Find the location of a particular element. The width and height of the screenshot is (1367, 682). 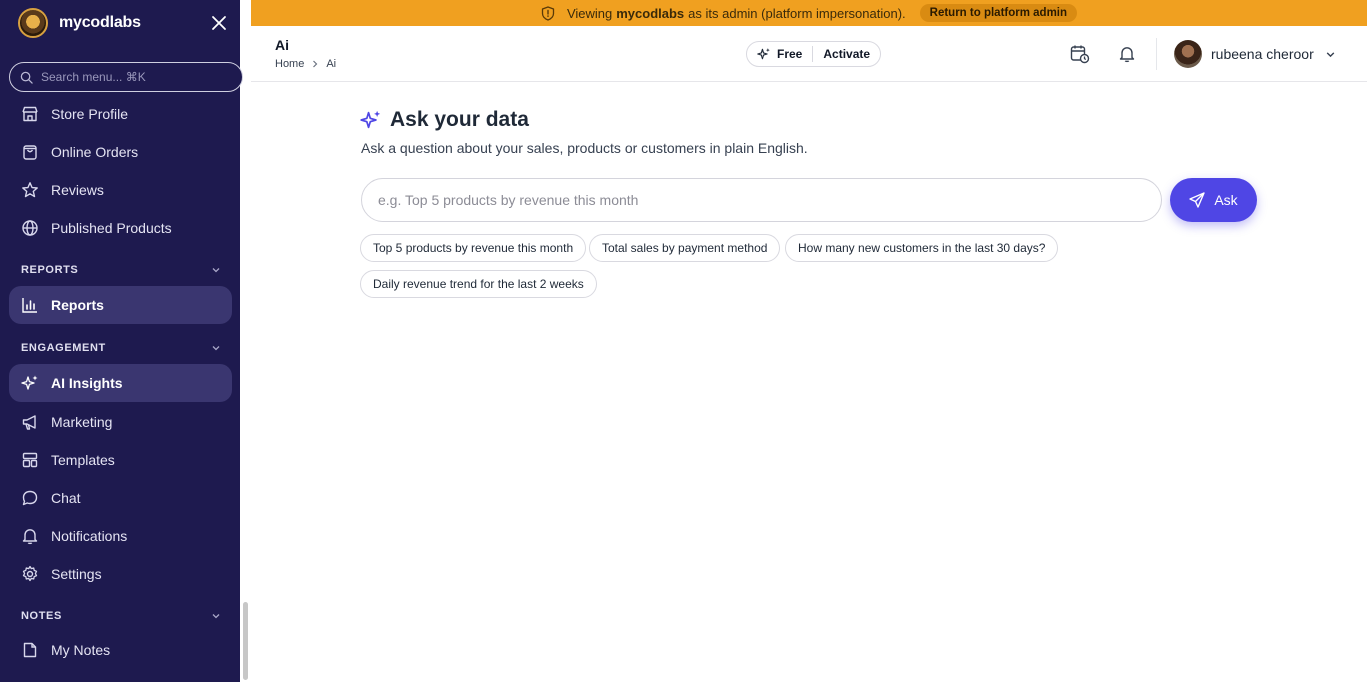

page-title: Ai is located at coordinates (282, 45).